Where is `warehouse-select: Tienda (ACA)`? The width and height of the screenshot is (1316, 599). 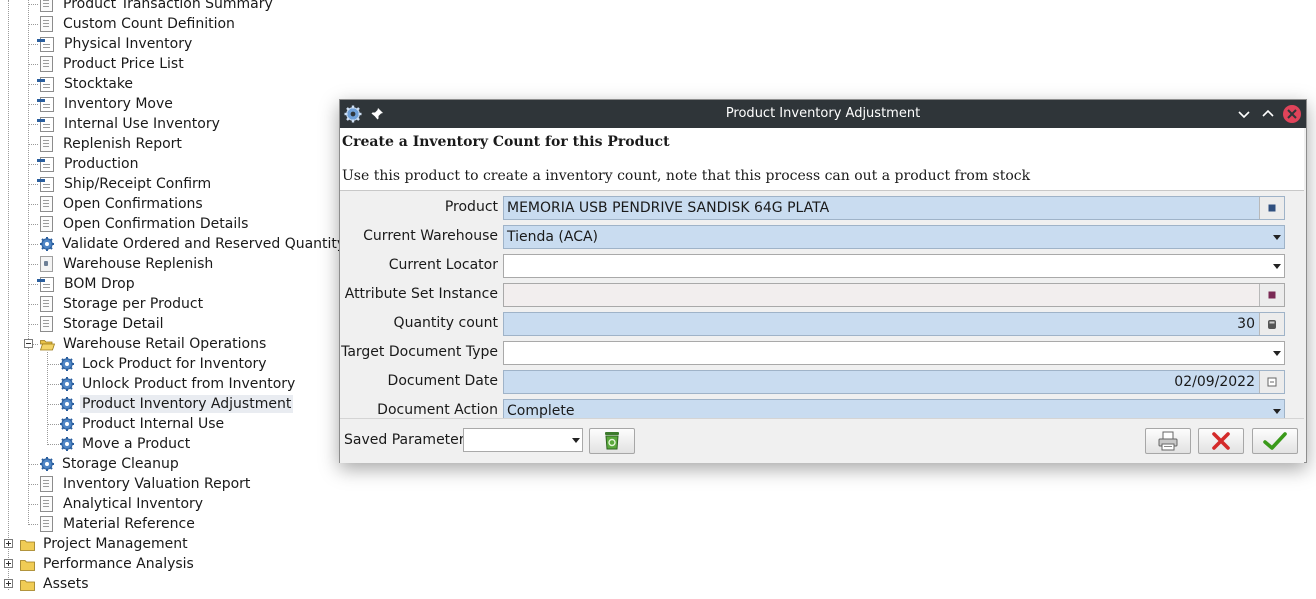
warehouse-select: Tienda (ACA) is located at coordinates (894, 237).